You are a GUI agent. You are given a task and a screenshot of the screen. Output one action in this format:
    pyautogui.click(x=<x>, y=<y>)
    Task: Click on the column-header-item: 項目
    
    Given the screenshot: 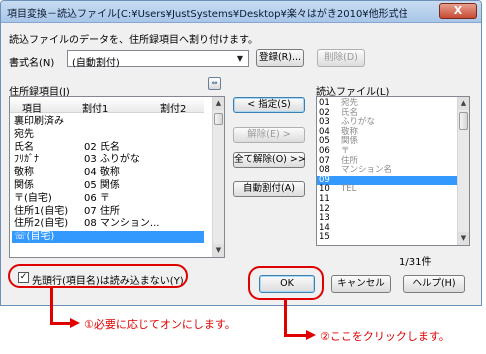 What is the action you would take?
    pyautogui.click(x=32, y=107)
    